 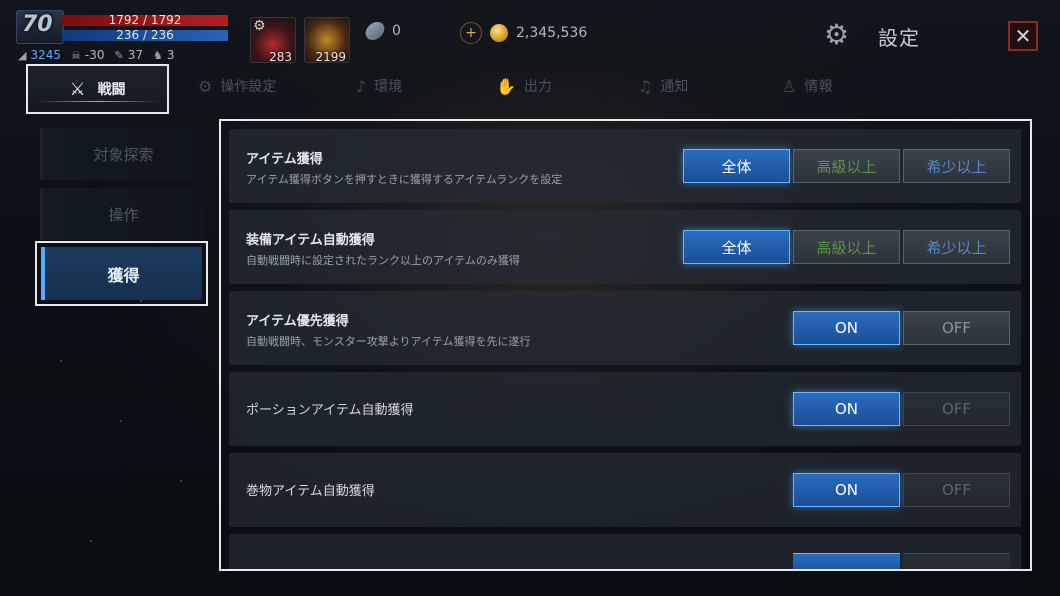 I want to click on sidebar-item-control: 操作, so click(x=122, y=214).